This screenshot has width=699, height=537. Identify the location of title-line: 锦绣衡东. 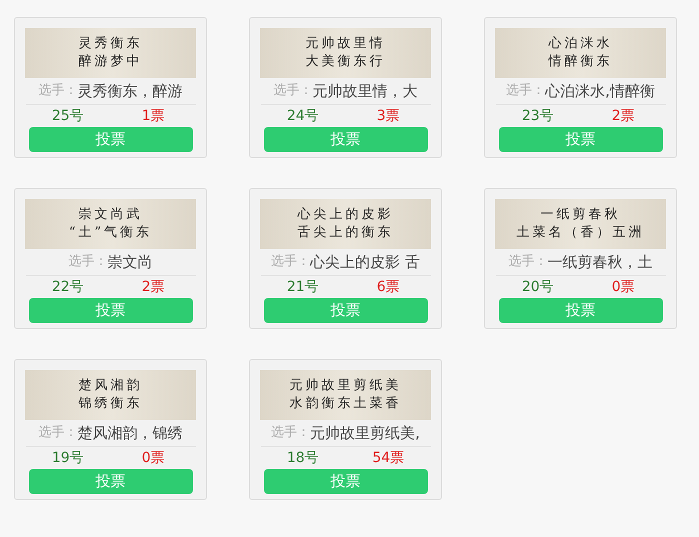
(110, 404).